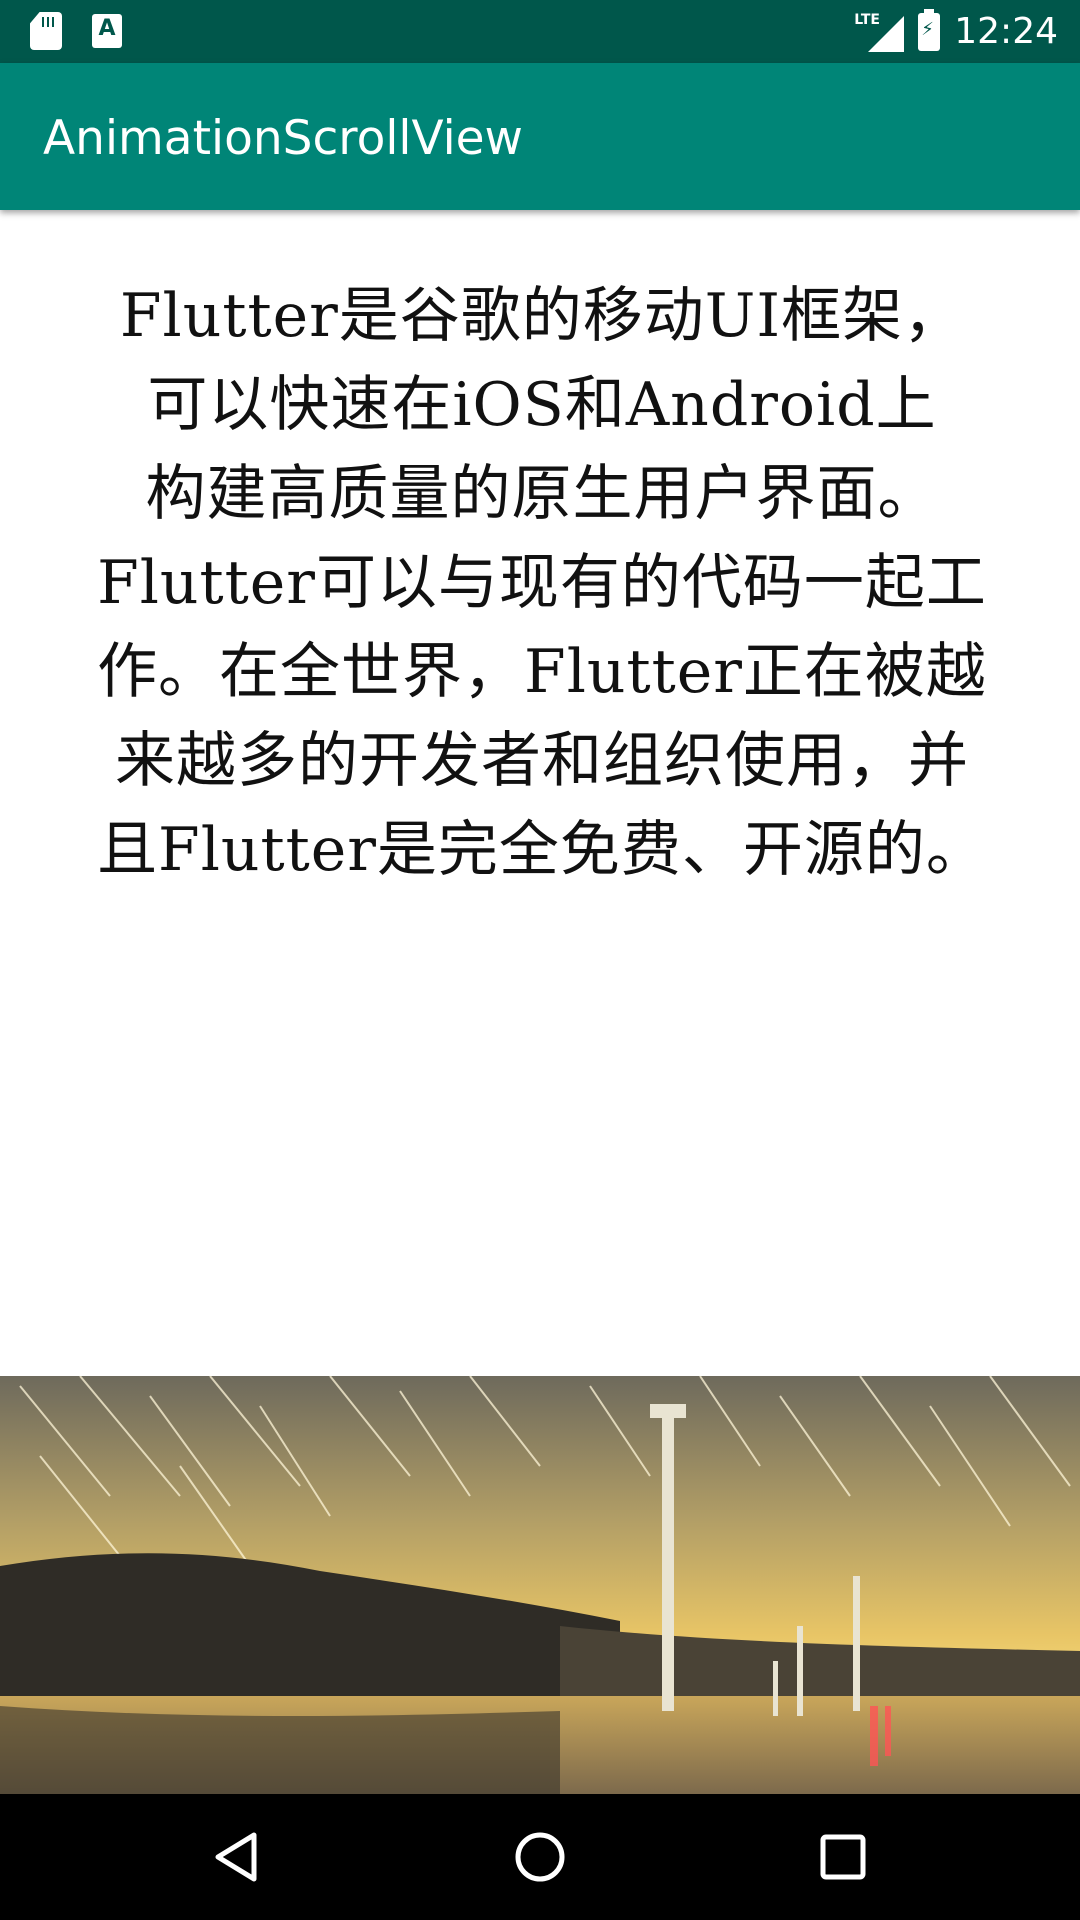  I want to click on text-line: 来越多的开发者和组织使用，并, so click(542, 761).